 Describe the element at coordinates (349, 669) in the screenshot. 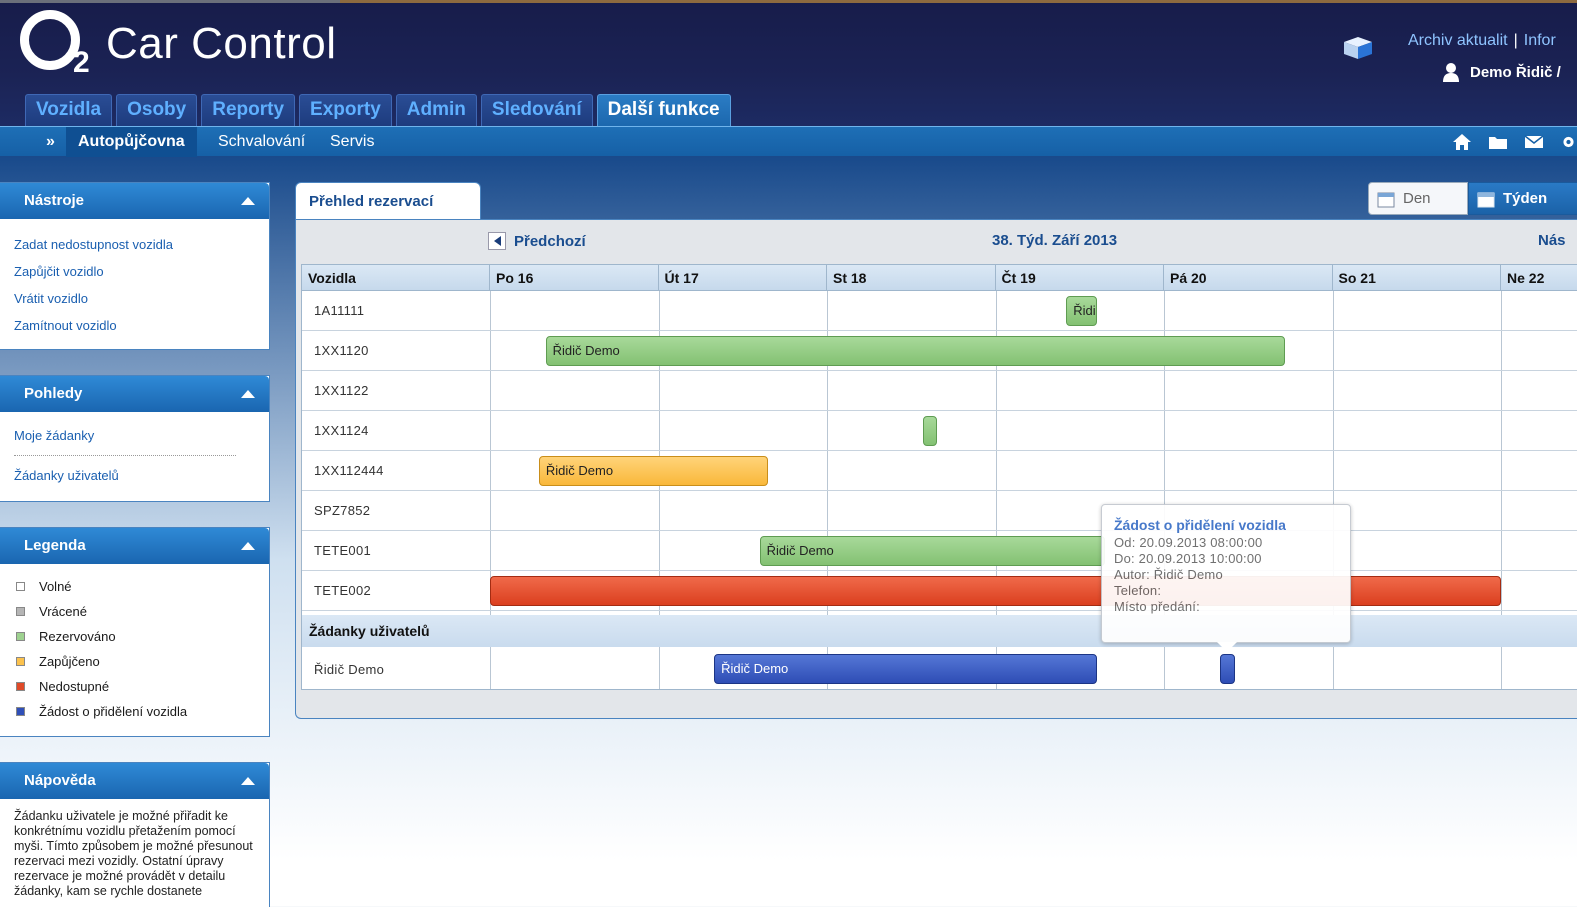

I see `request-row-label: Řidič Demo` at that location.